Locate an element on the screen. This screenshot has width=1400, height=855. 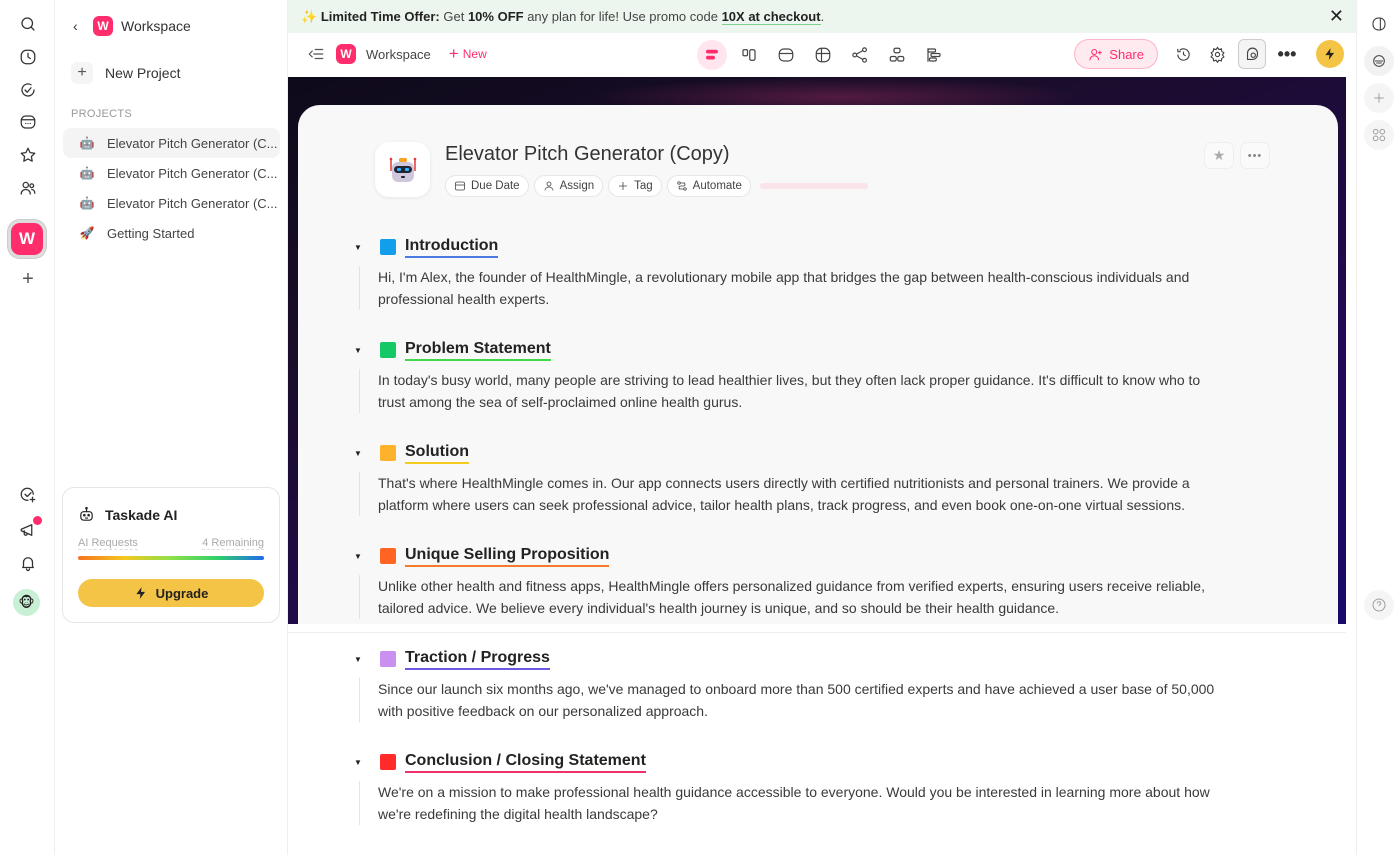
chat-button is located at coordinates (1252, 54).